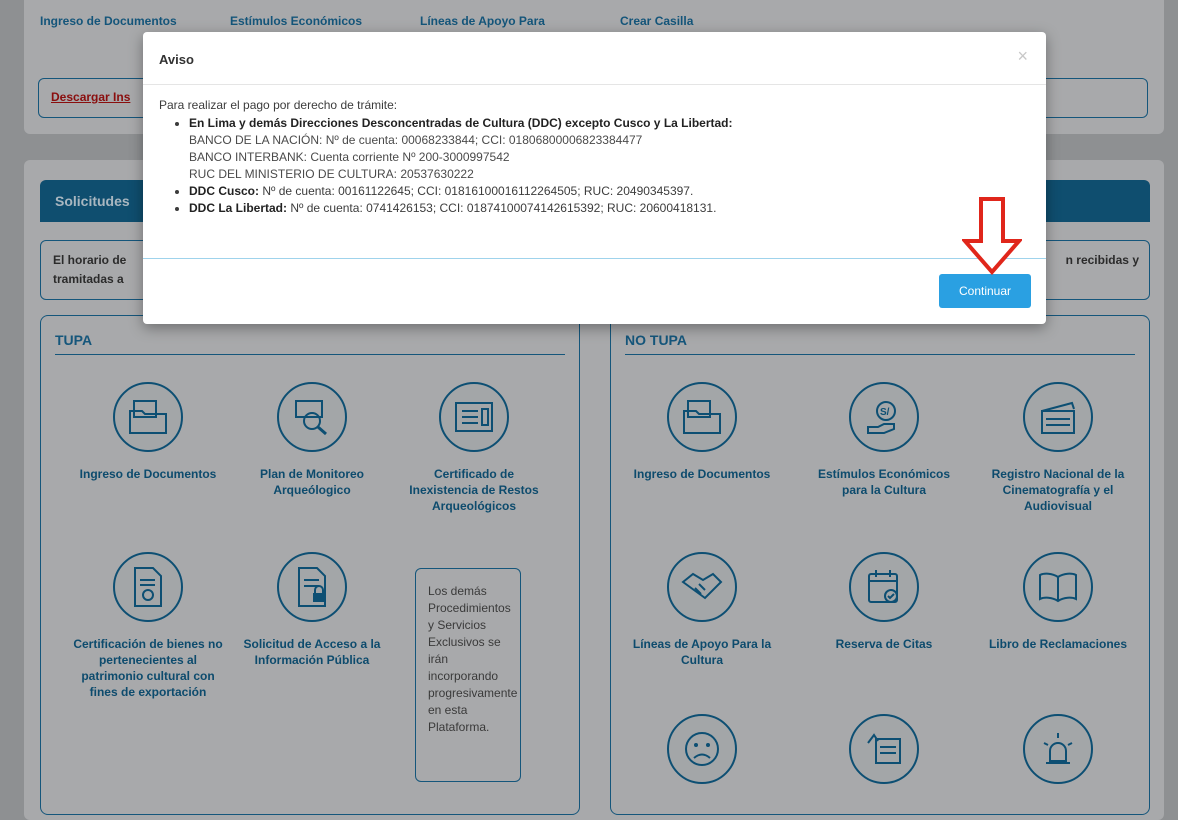 This screenshot has width=1178, height=820. I want to click on modal-header: Aviso ×, so click(594, 58).